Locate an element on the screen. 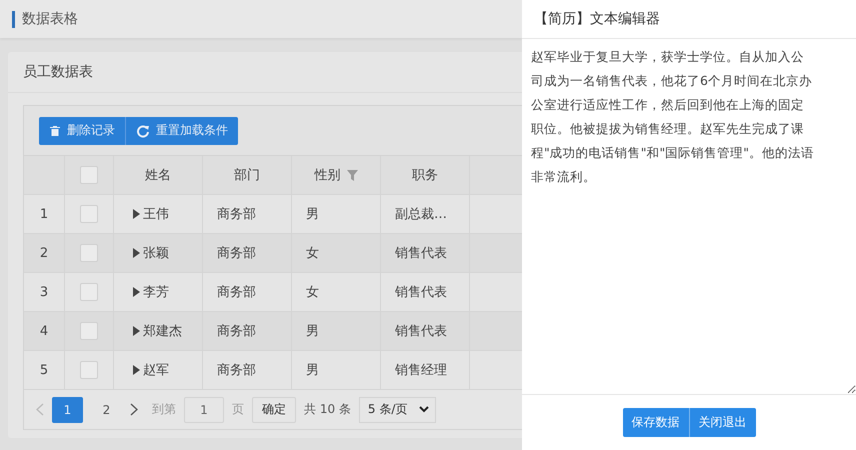 This screenshot has height=450, width=856. column-header: 职务 is located at coordinates (425, 175).